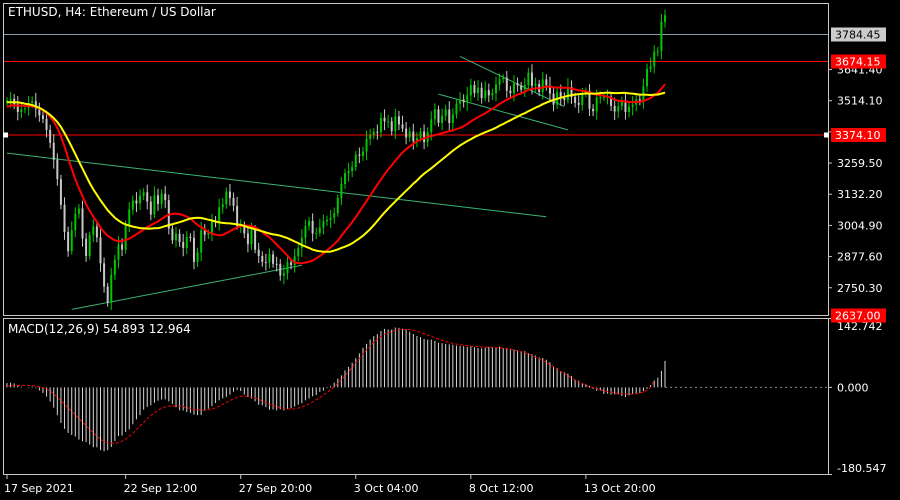  Describe the element at coordinates (160, 488) in the screenshot. I see `time-tick-label: 22 Sep 12:00` at that location.